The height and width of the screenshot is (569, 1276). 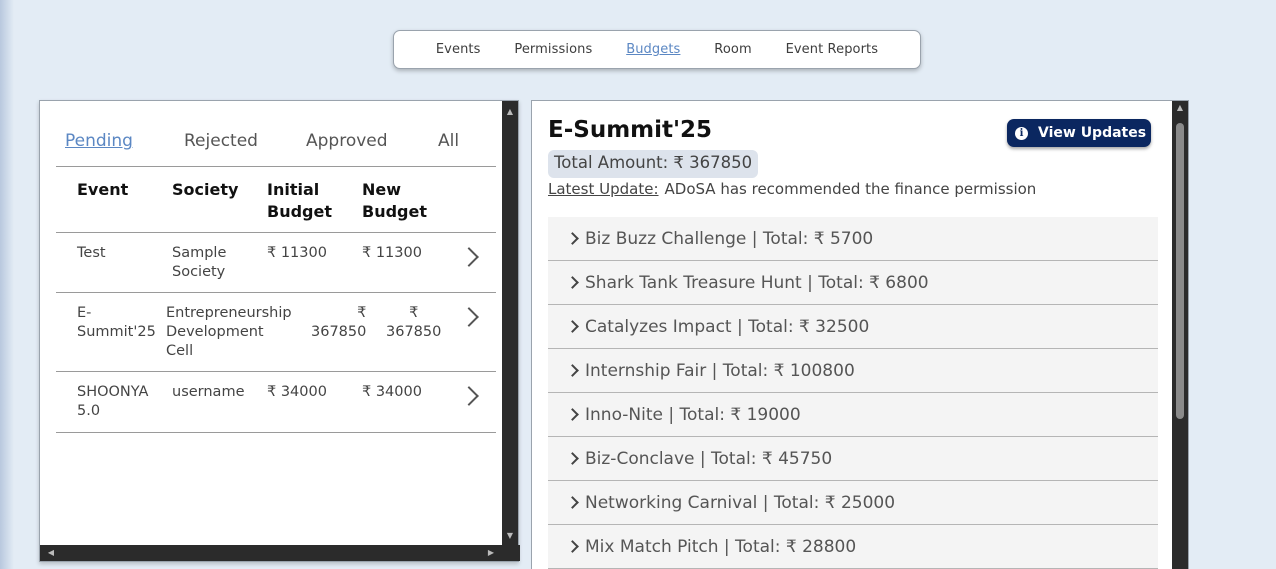 I want to click on accordion-item-label: Catalyzes Impact | Total: ₹ 32500, so click(x=727, y=326).